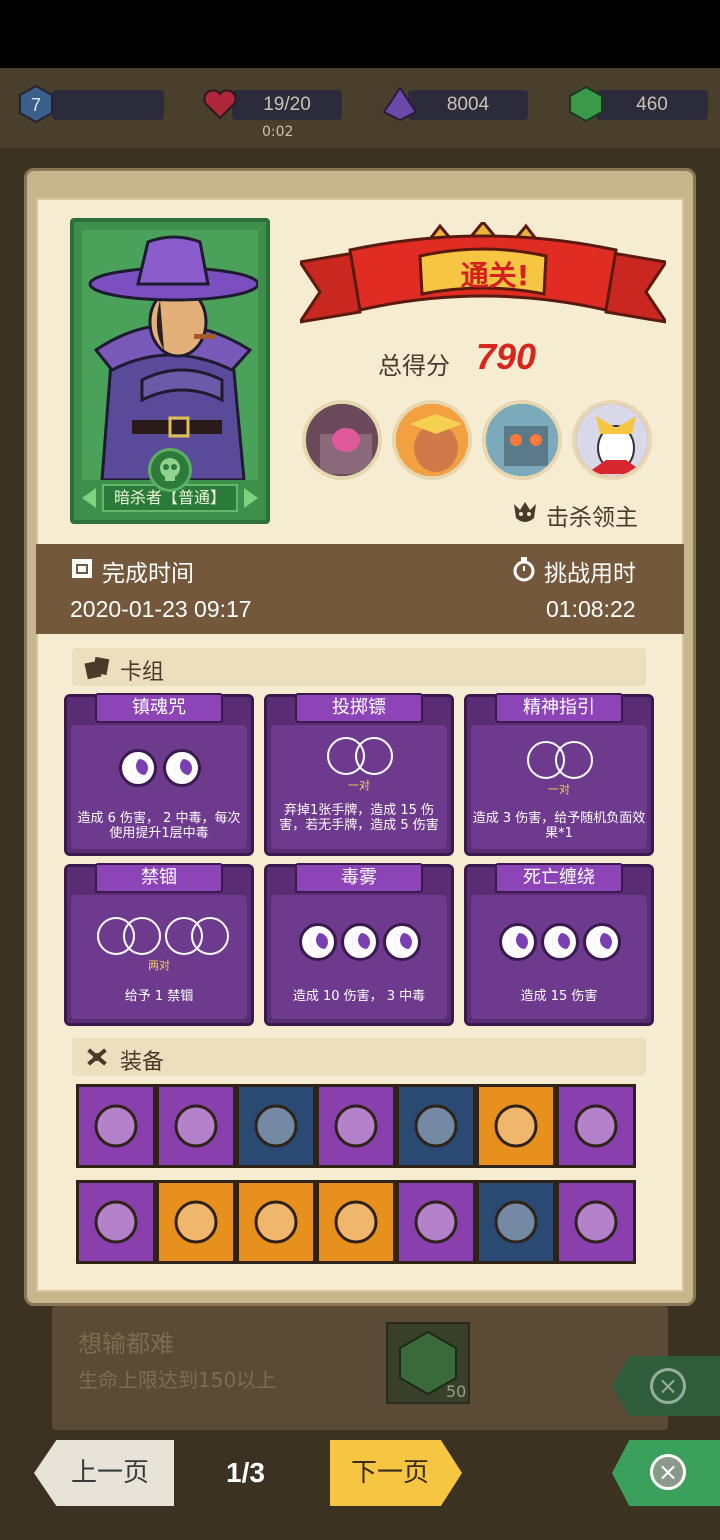 Image resolution: width=720 pixels, height=1540 pixels. What do you see at coordinates (245, 1472) in the screenshot?
I see `page-indicator: 1/3` at bounding box center [245, 1472].